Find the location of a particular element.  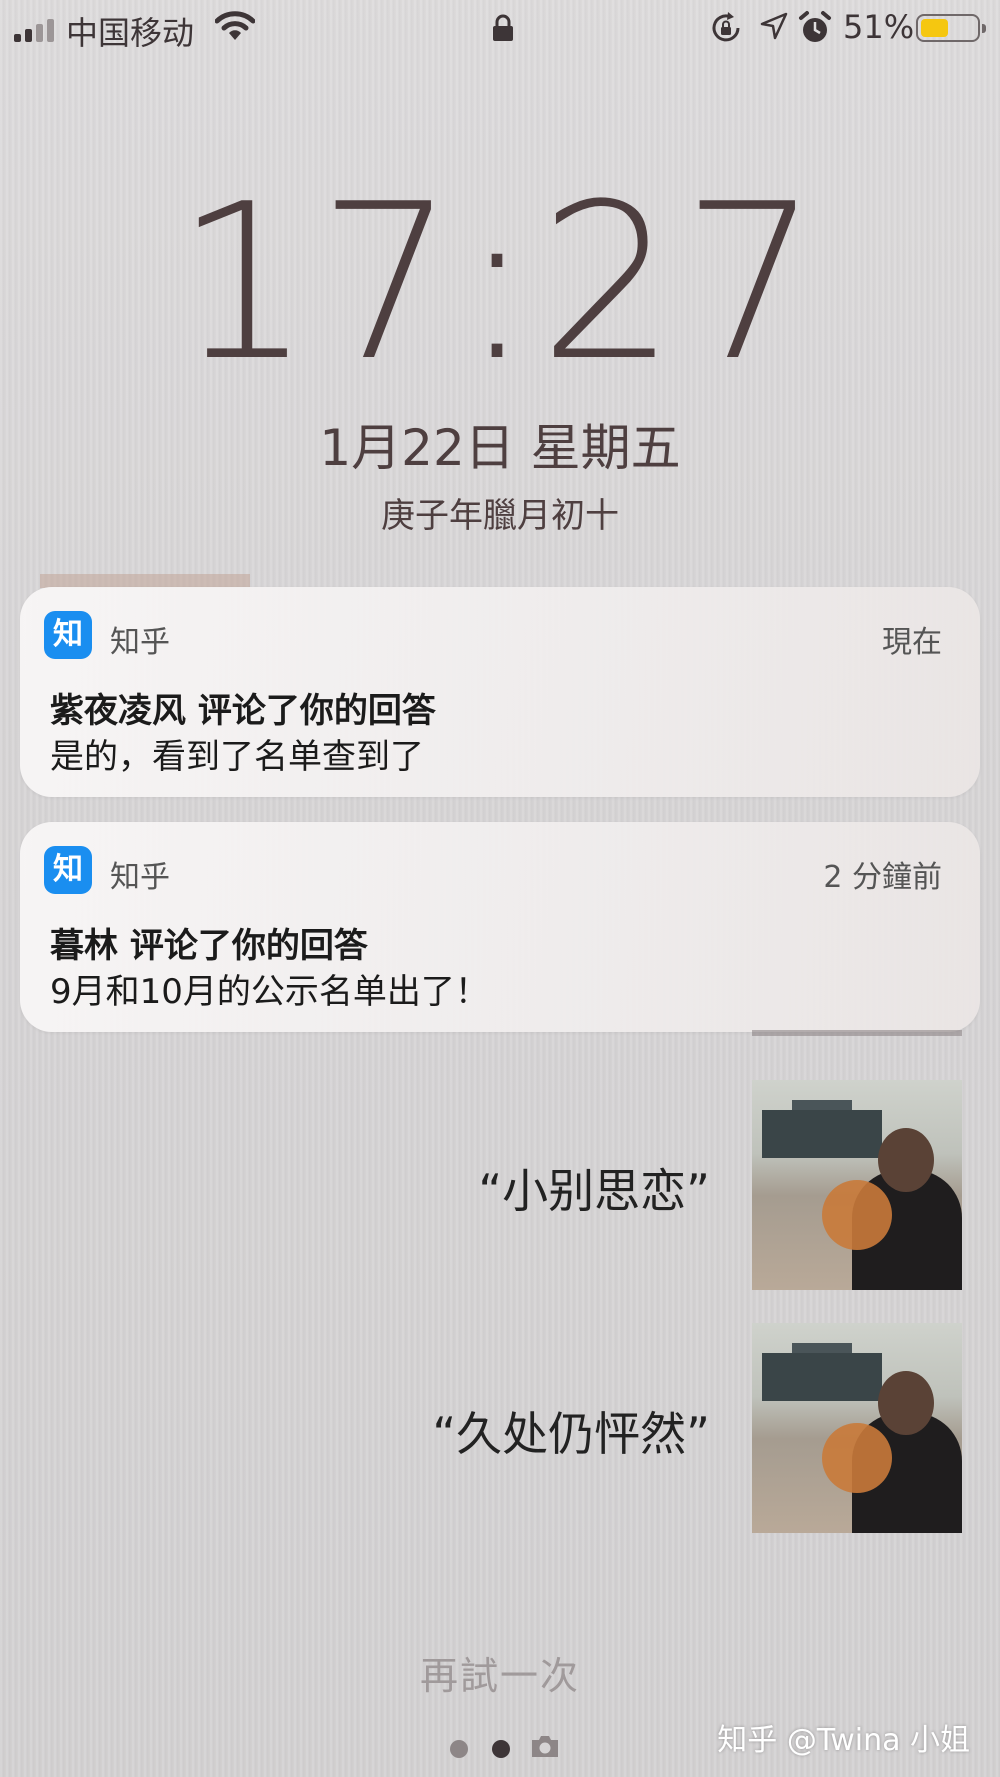

photo-edge is located at coordinates (857, 1033).